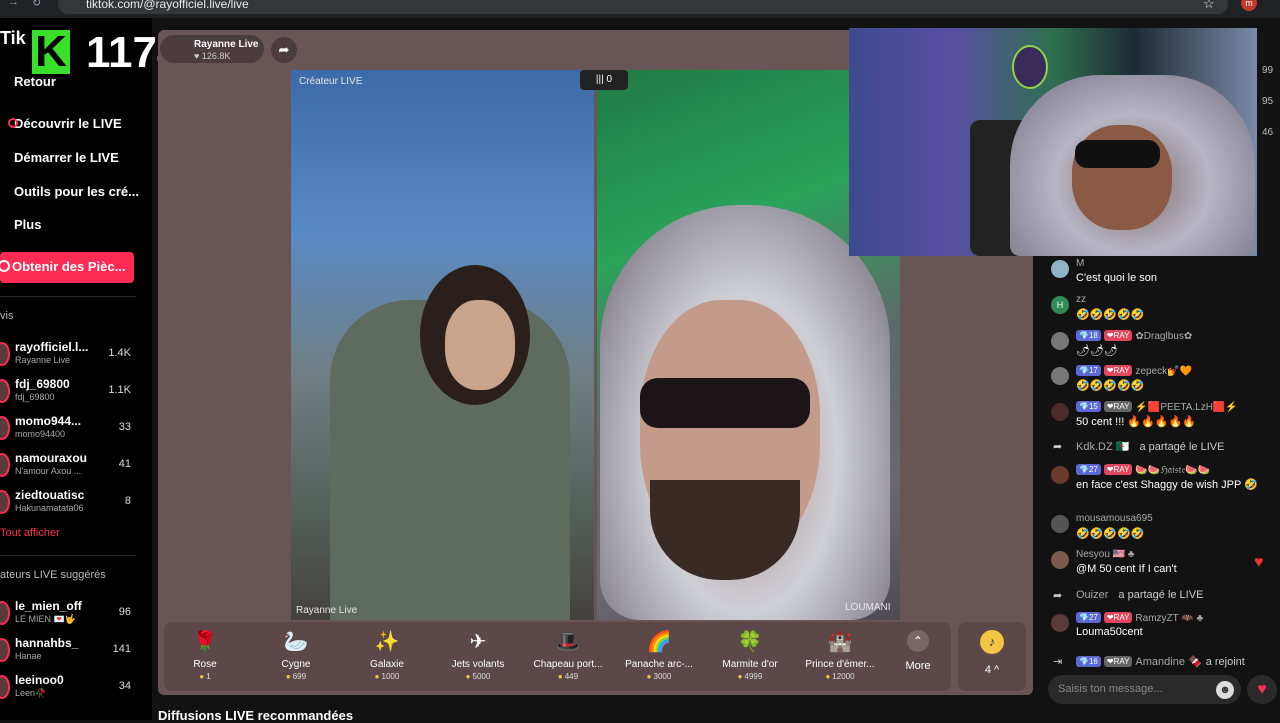 The image size is (1280, 723). Describe the element at coordinates (42, 384) in the screenshot. I see `account-name: fdj_69800` at that location.